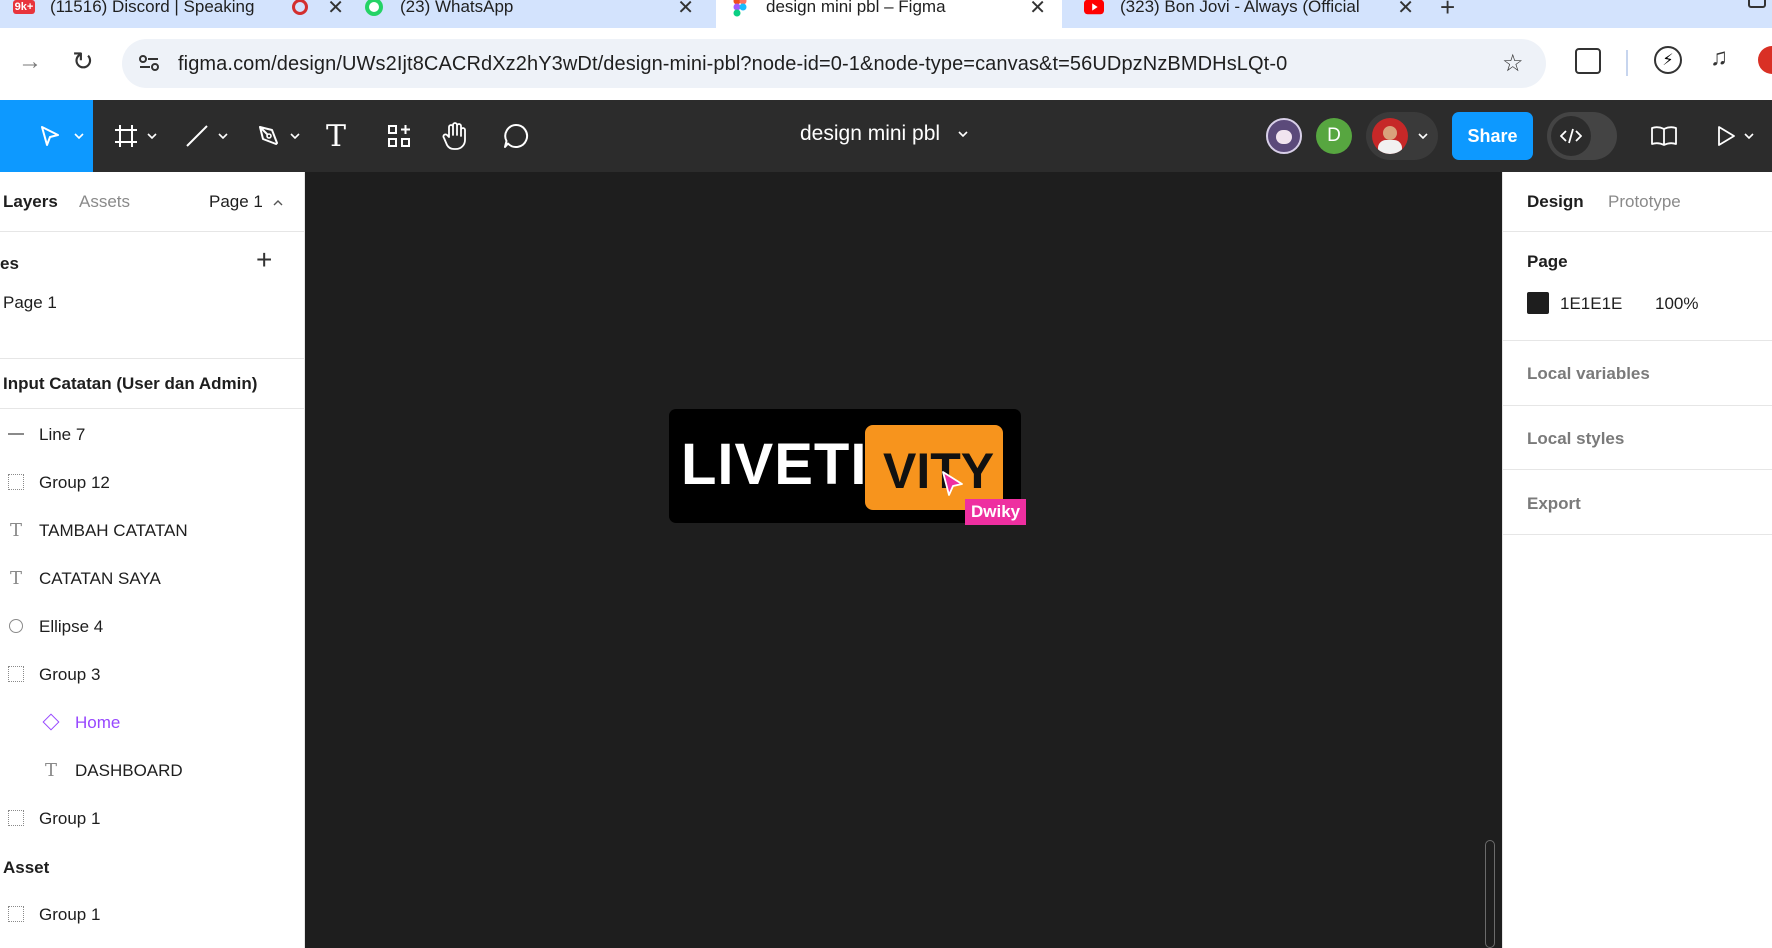 This screenshot has width=1772, height=948. What do you see at coordinates (152, 675) in the screenshot?
I see `layer-row-group-3: Group 3` at bounding box center [152, 675].